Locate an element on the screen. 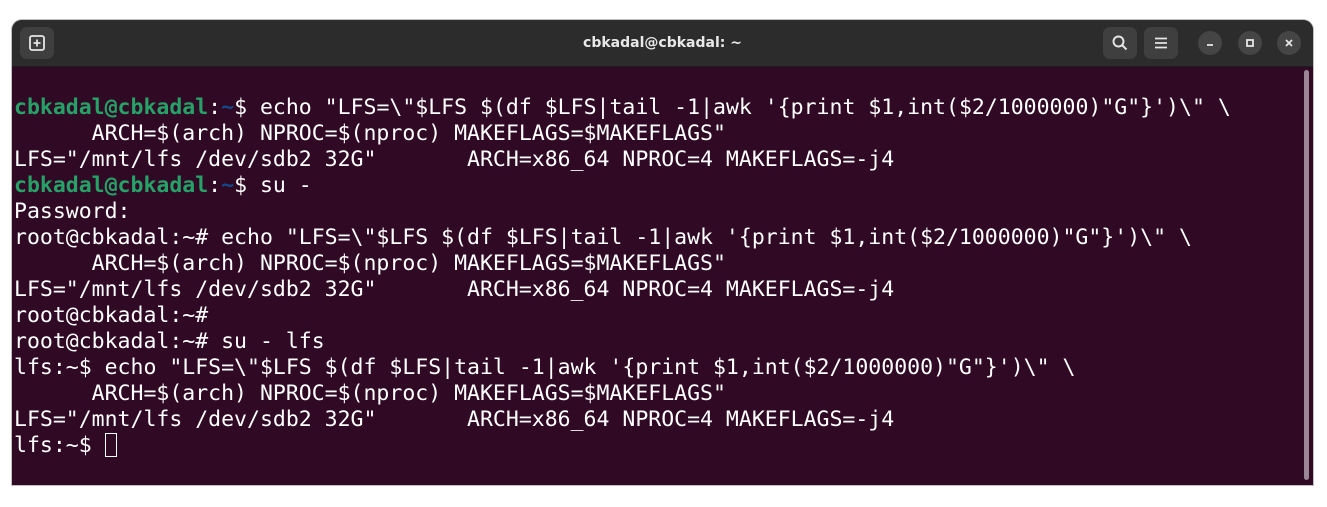 The width and height of the screenshot is (1327, 507). text-cursor is located at coordinates (110, 444).